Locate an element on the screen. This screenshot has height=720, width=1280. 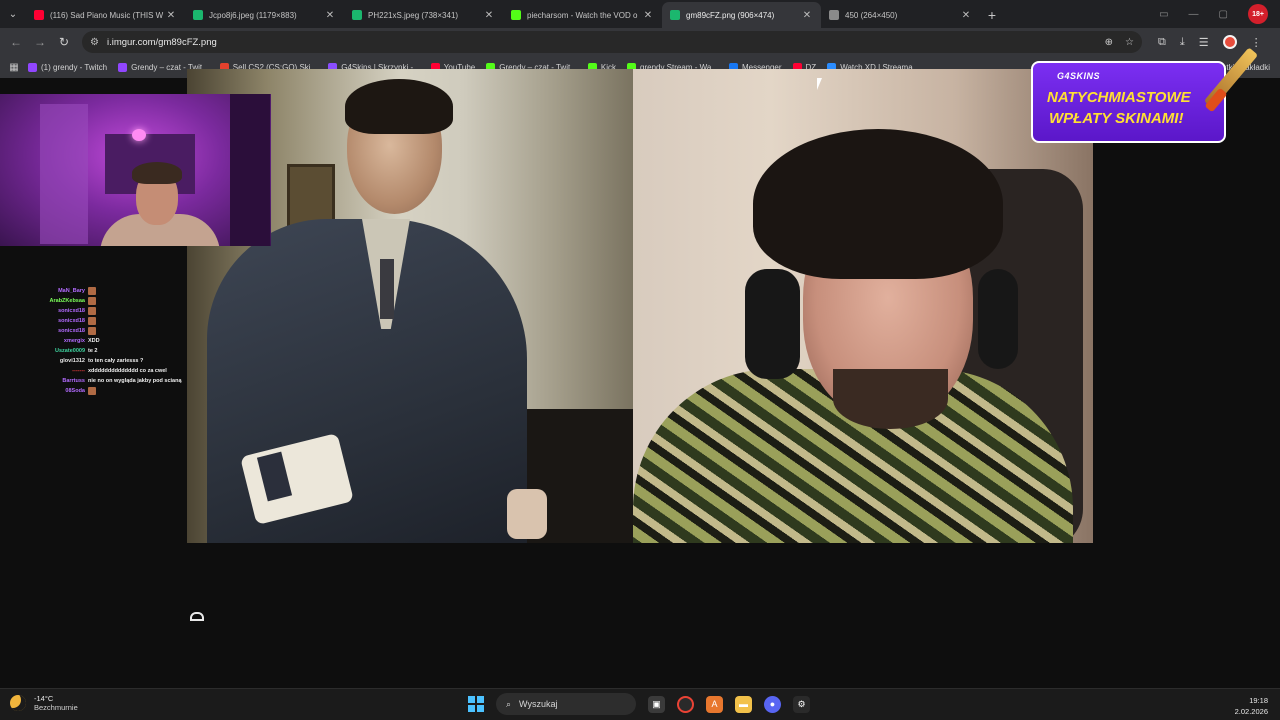
file-explorer-icon: ▬ is located at coordinates (743, 704).